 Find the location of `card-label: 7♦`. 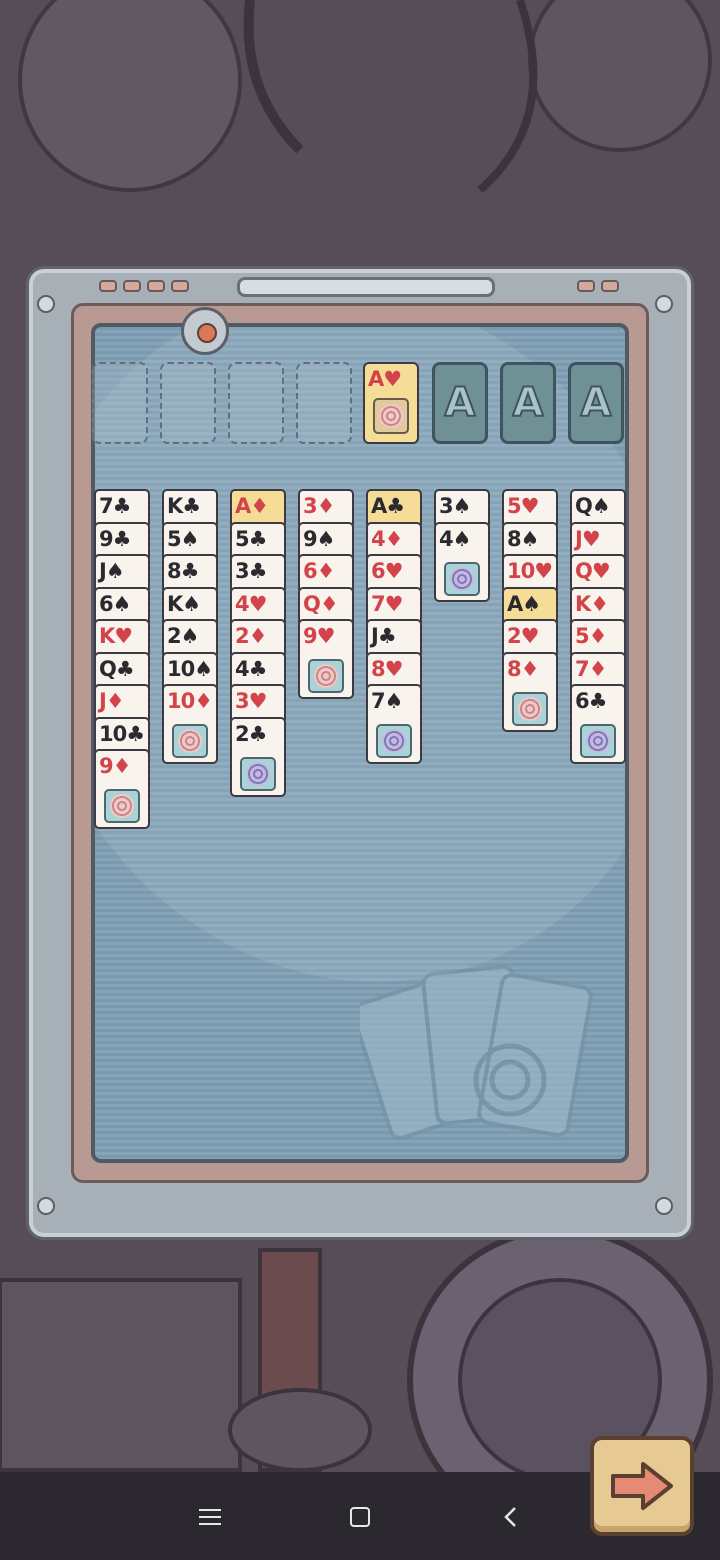

card-label: 7♦ is located at coordinates (591, 669).